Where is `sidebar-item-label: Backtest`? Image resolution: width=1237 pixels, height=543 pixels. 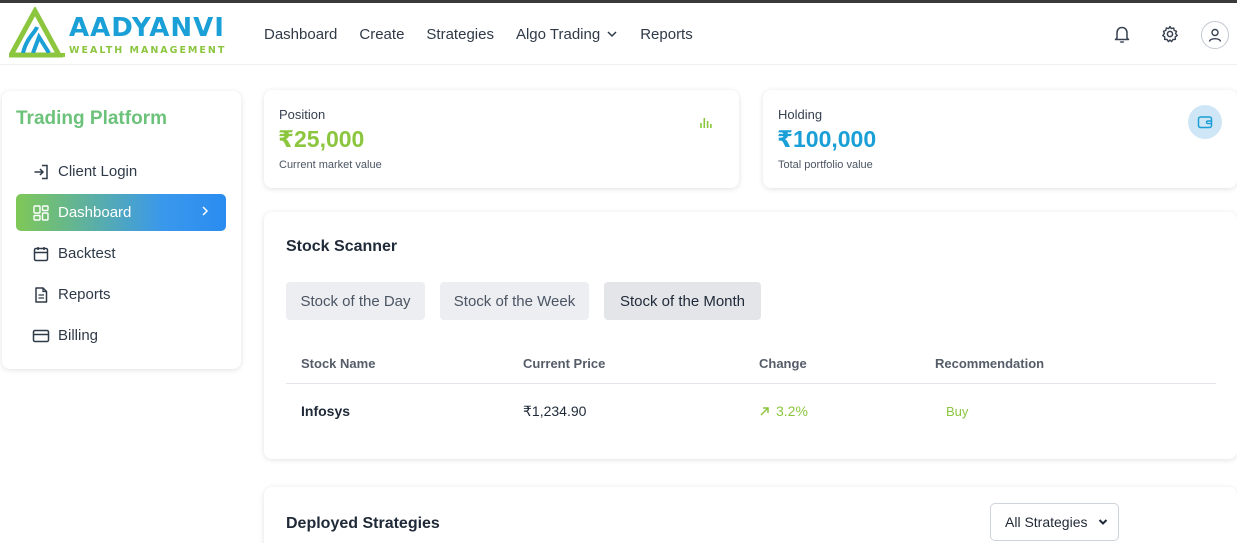 sidebar-item-label: Backtest is located at coordinates (87, 253).